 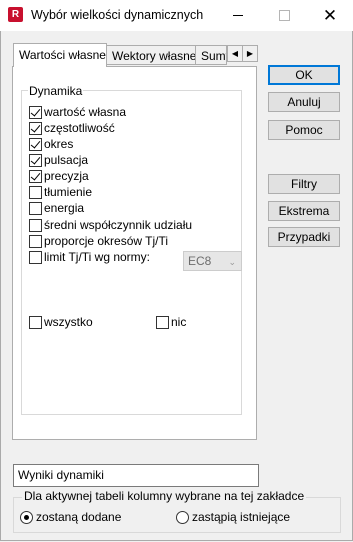 I want to click on checkbox-energy: energia, so click(x=56, y=208).